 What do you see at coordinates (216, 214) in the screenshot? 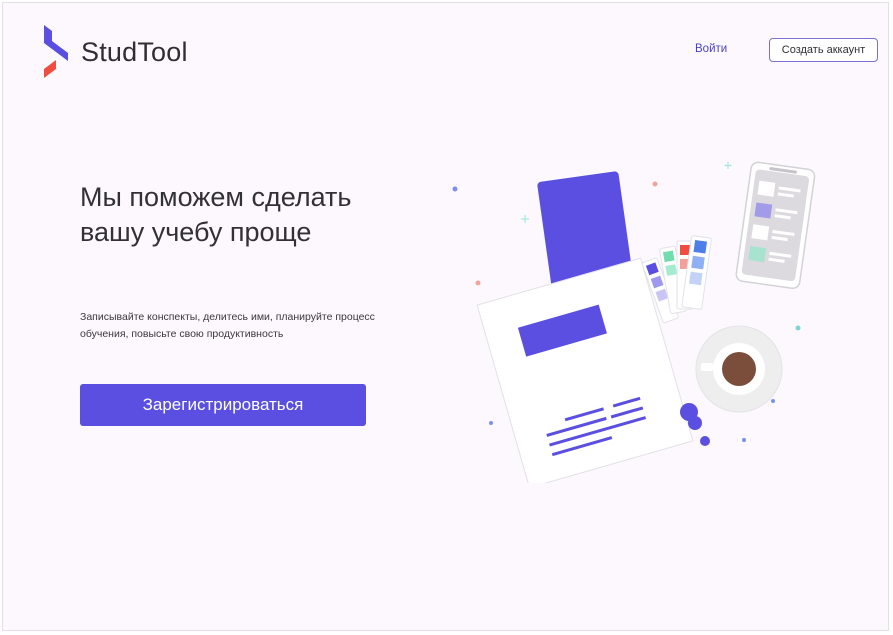
I see `hero-title: Мы поможем сделать вашу учебу проще` at bounding box center [216, 214].